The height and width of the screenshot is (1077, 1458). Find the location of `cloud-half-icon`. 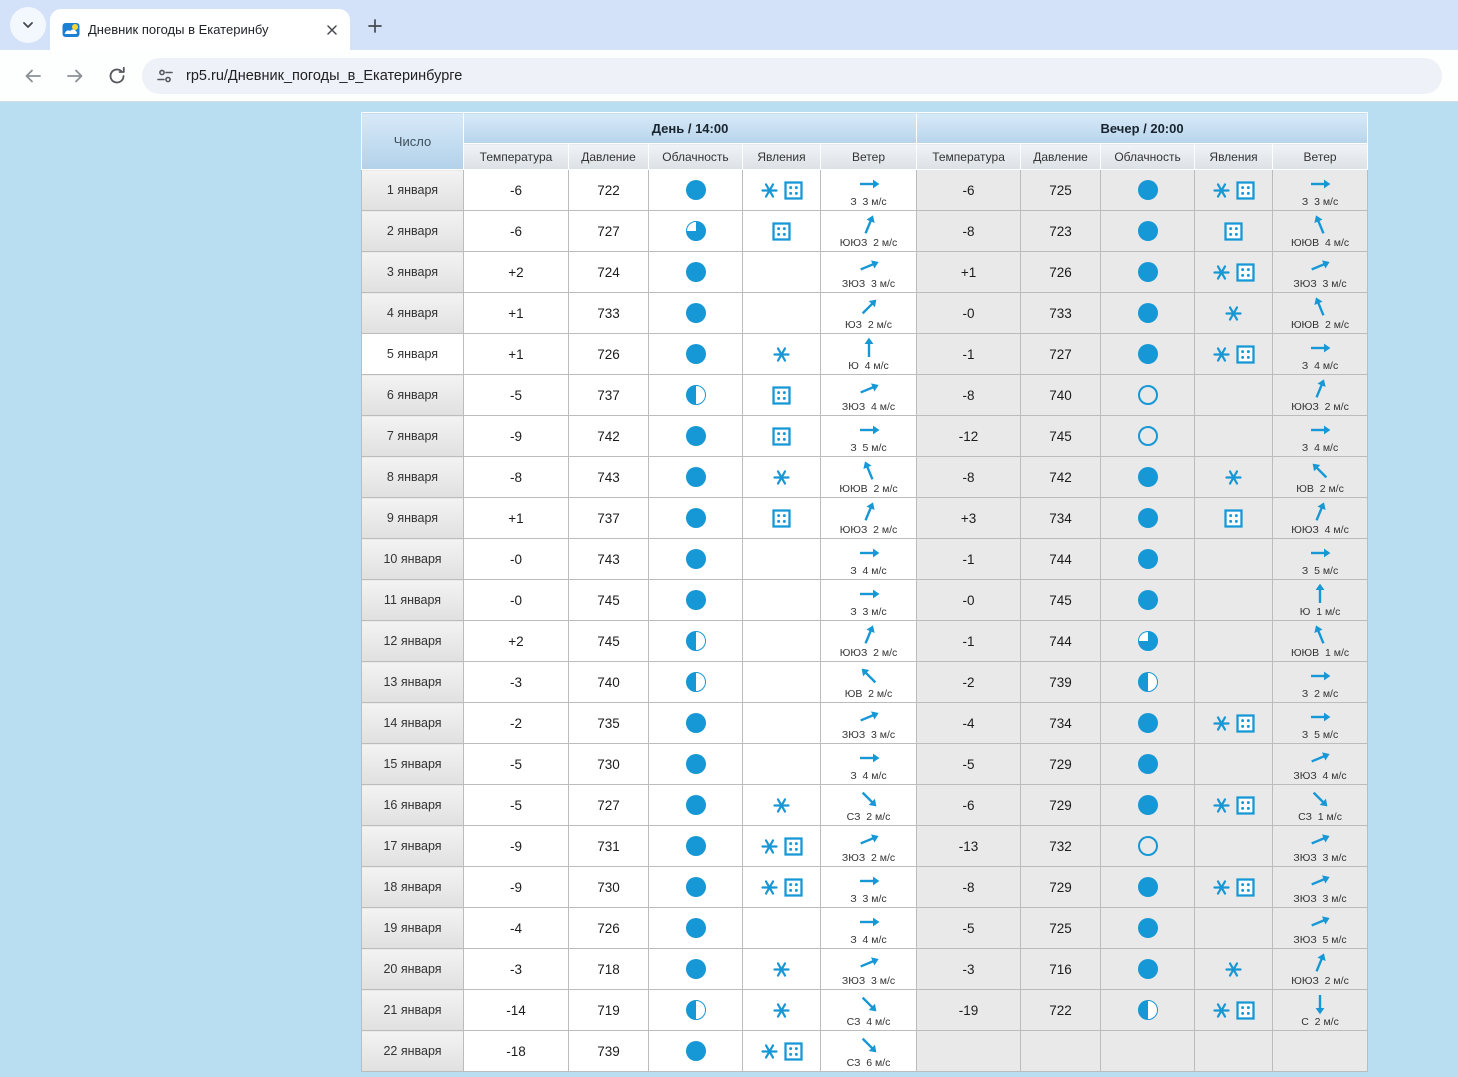

cloud-half-icon is located at coordinates (1147, 682).